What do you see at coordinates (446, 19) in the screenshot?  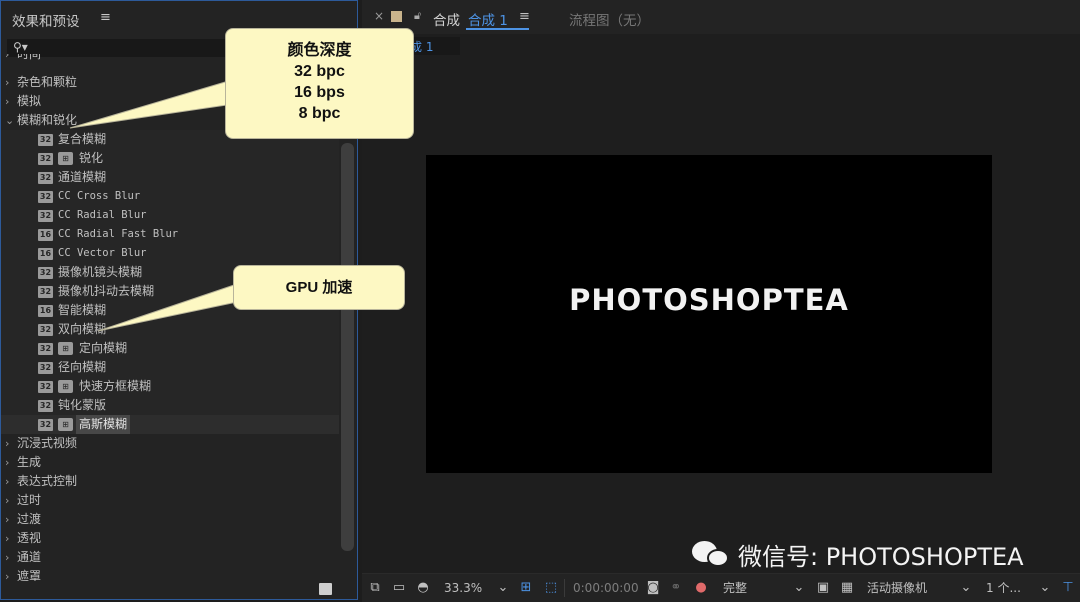 I see `tab-composition-prefix: 合成` at bounding box center [446, 19].